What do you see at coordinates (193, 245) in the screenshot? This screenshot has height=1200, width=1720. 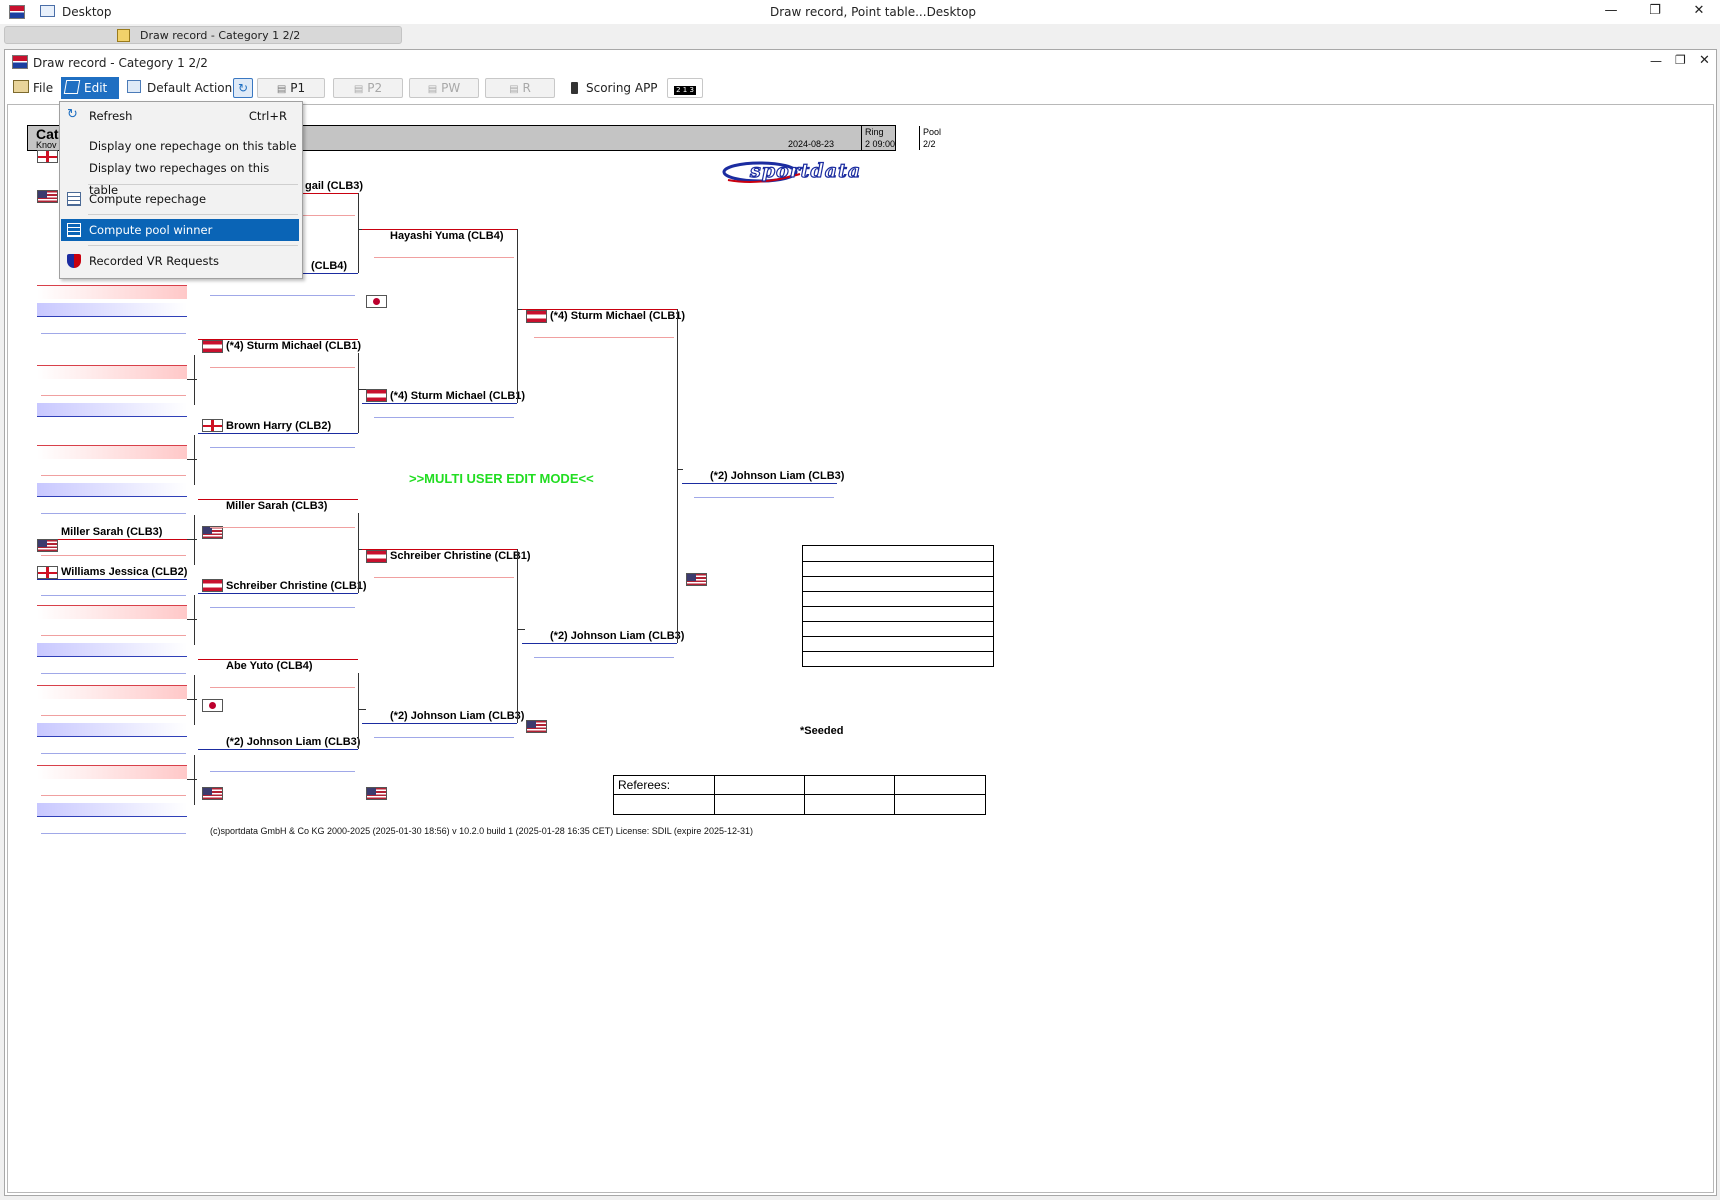 I see `menu-separator` at bounding box center [193, 245].